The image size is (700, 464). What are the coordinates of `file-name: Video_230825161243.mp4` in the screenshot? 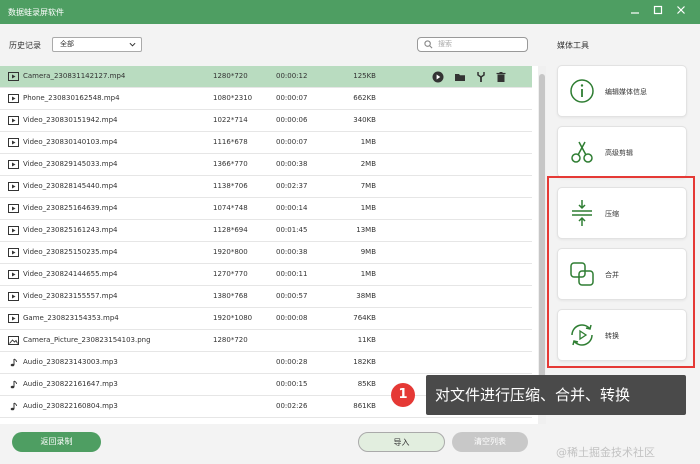 It's located at (70, 230).